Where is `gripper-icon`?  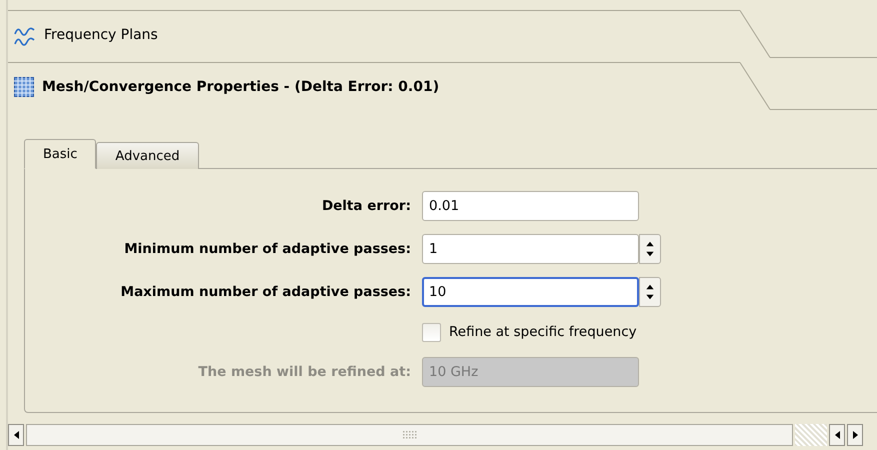
gripper-icon is located at coordinates (410, 435).